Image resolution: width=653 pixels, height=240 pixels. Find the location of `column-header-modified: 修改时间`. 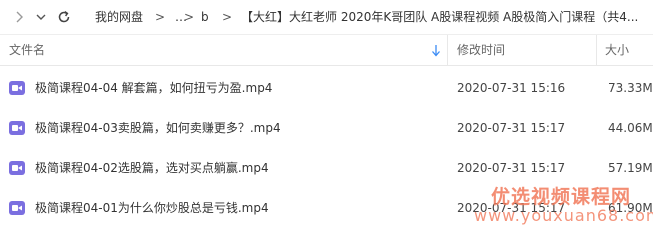

column-header-modified: 修改时间 is located at coordinates (481, 50).